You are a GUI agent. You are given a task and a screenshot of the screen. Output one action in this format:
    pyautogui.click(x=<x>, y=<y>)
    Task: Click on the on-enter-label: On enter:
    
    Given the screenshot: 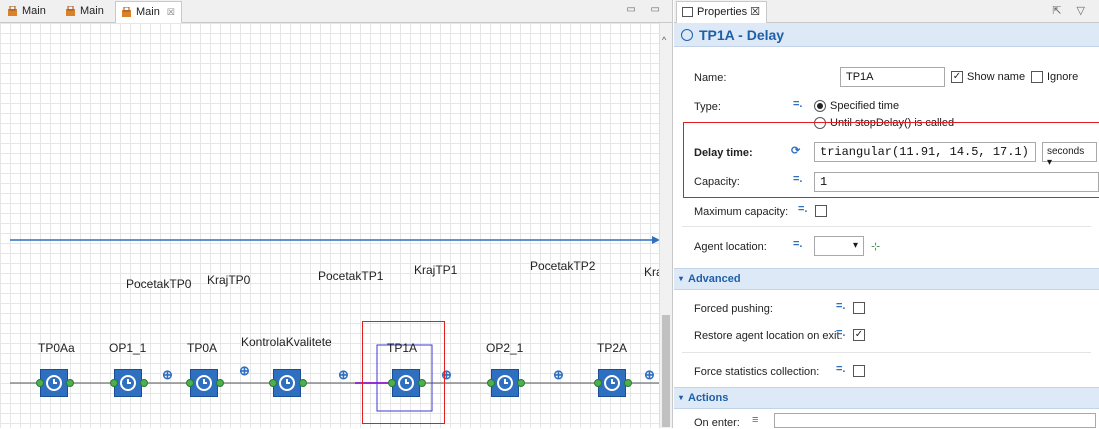 What is the action you would take?
    pyautogui.click(x=717, y=423)
    